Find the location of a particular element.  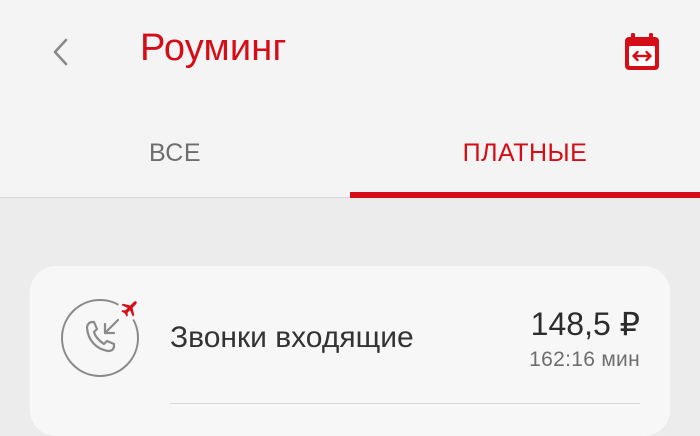

card-divider is located at coordinates (405, 403).